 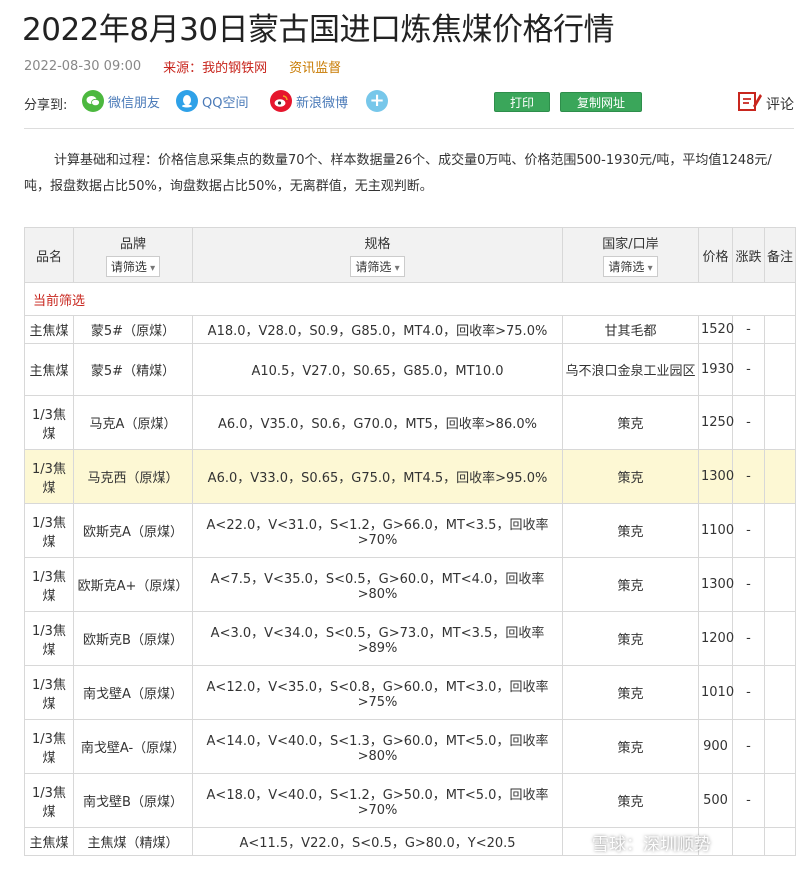 I want to click on brand-filter-dropdown: 请筛选, so click(x=133, y=266).